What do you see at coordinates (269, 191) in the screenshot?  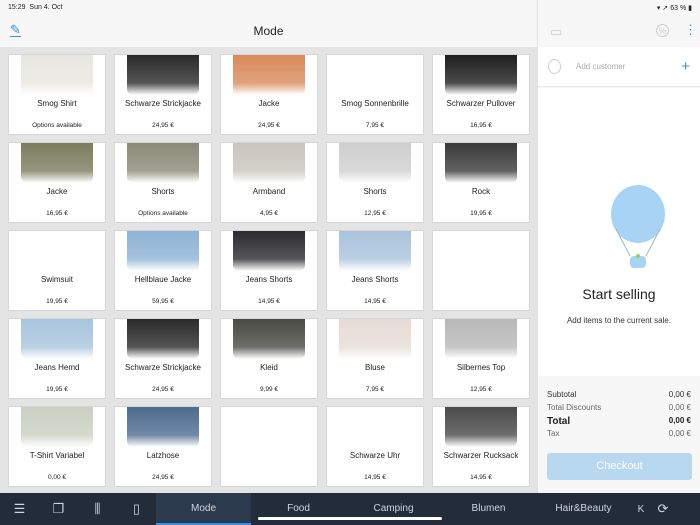 I see `product-name: Armband` at bounding box center [269, 191].